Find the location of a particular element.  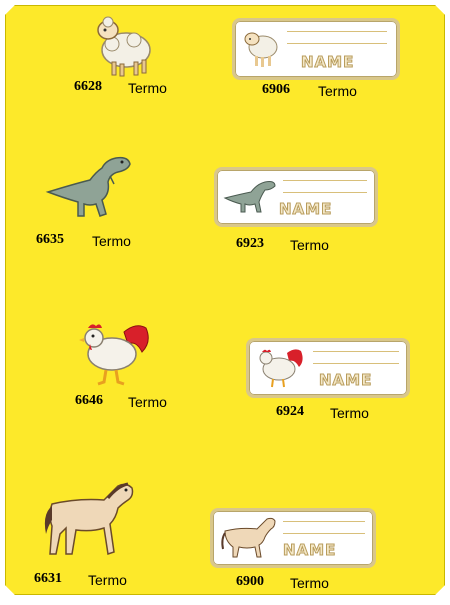

item-code: 6628 is located at coordinates (88, 86).